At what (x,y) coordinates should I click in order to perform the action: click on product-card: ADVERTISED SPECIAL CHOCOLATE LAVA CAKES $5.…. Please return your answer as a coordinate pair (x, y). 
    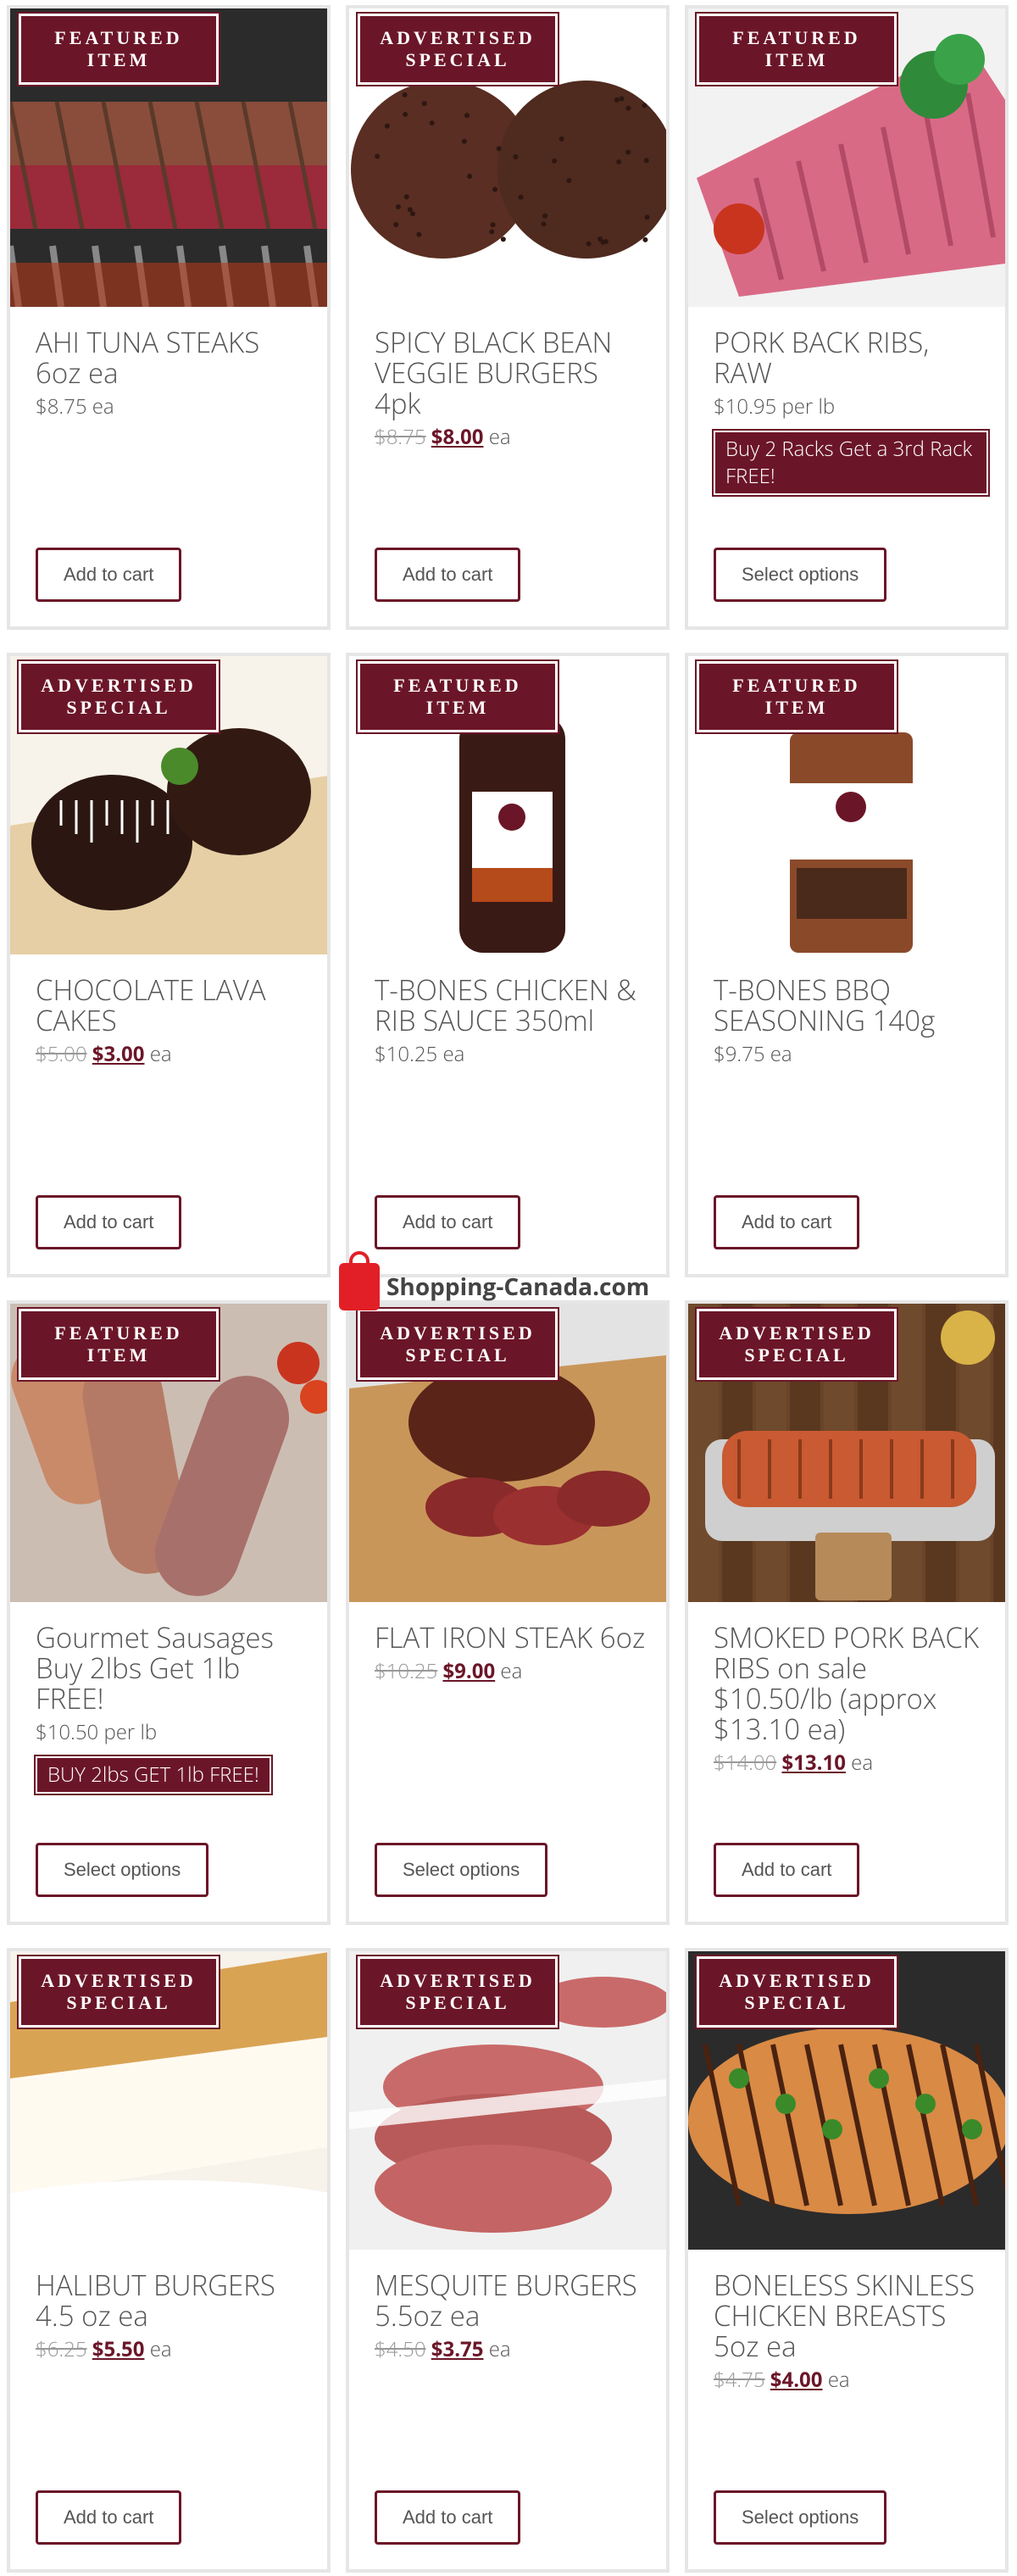
    Looking at the image, I should click on (169, 965).